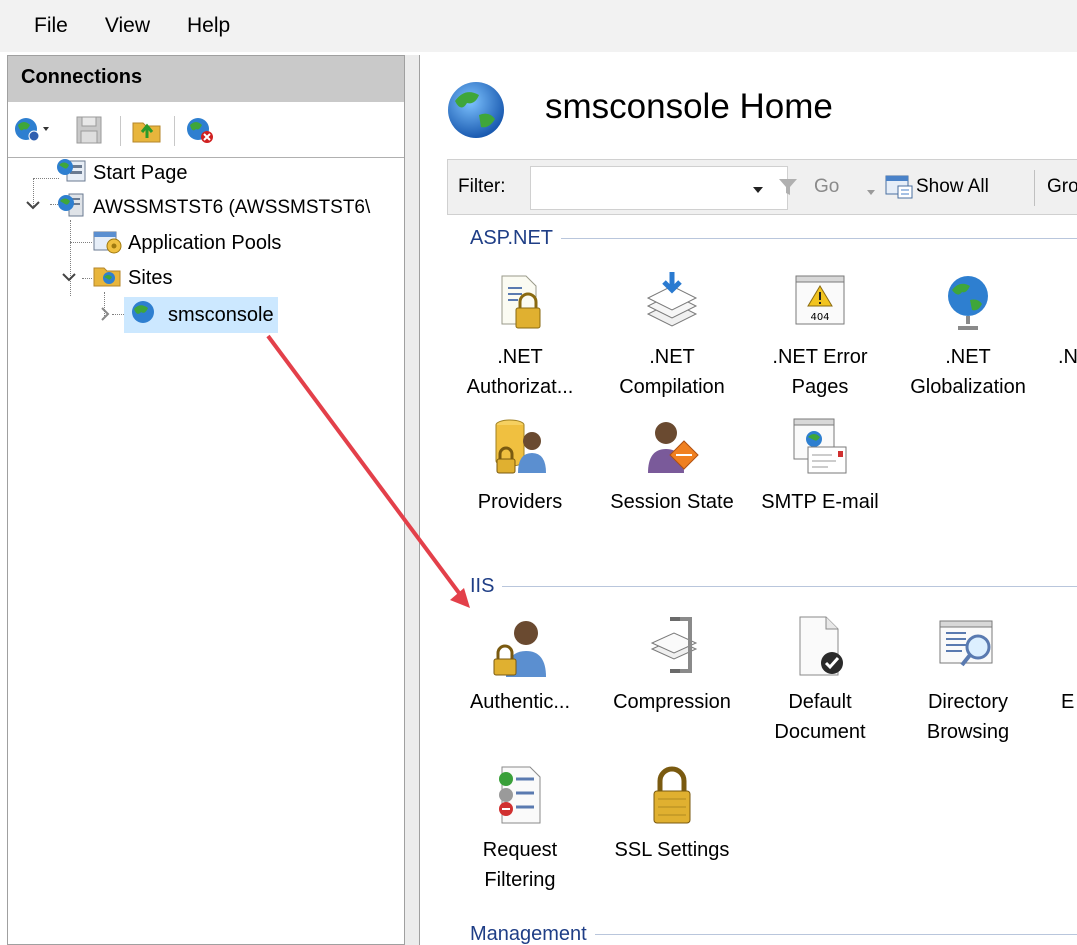 This screenshot has height=945, width=1077. What do you see at coordinates (72, 173) in the screenshot?
I see `start-page-icon` at bounding box center [72, 173].